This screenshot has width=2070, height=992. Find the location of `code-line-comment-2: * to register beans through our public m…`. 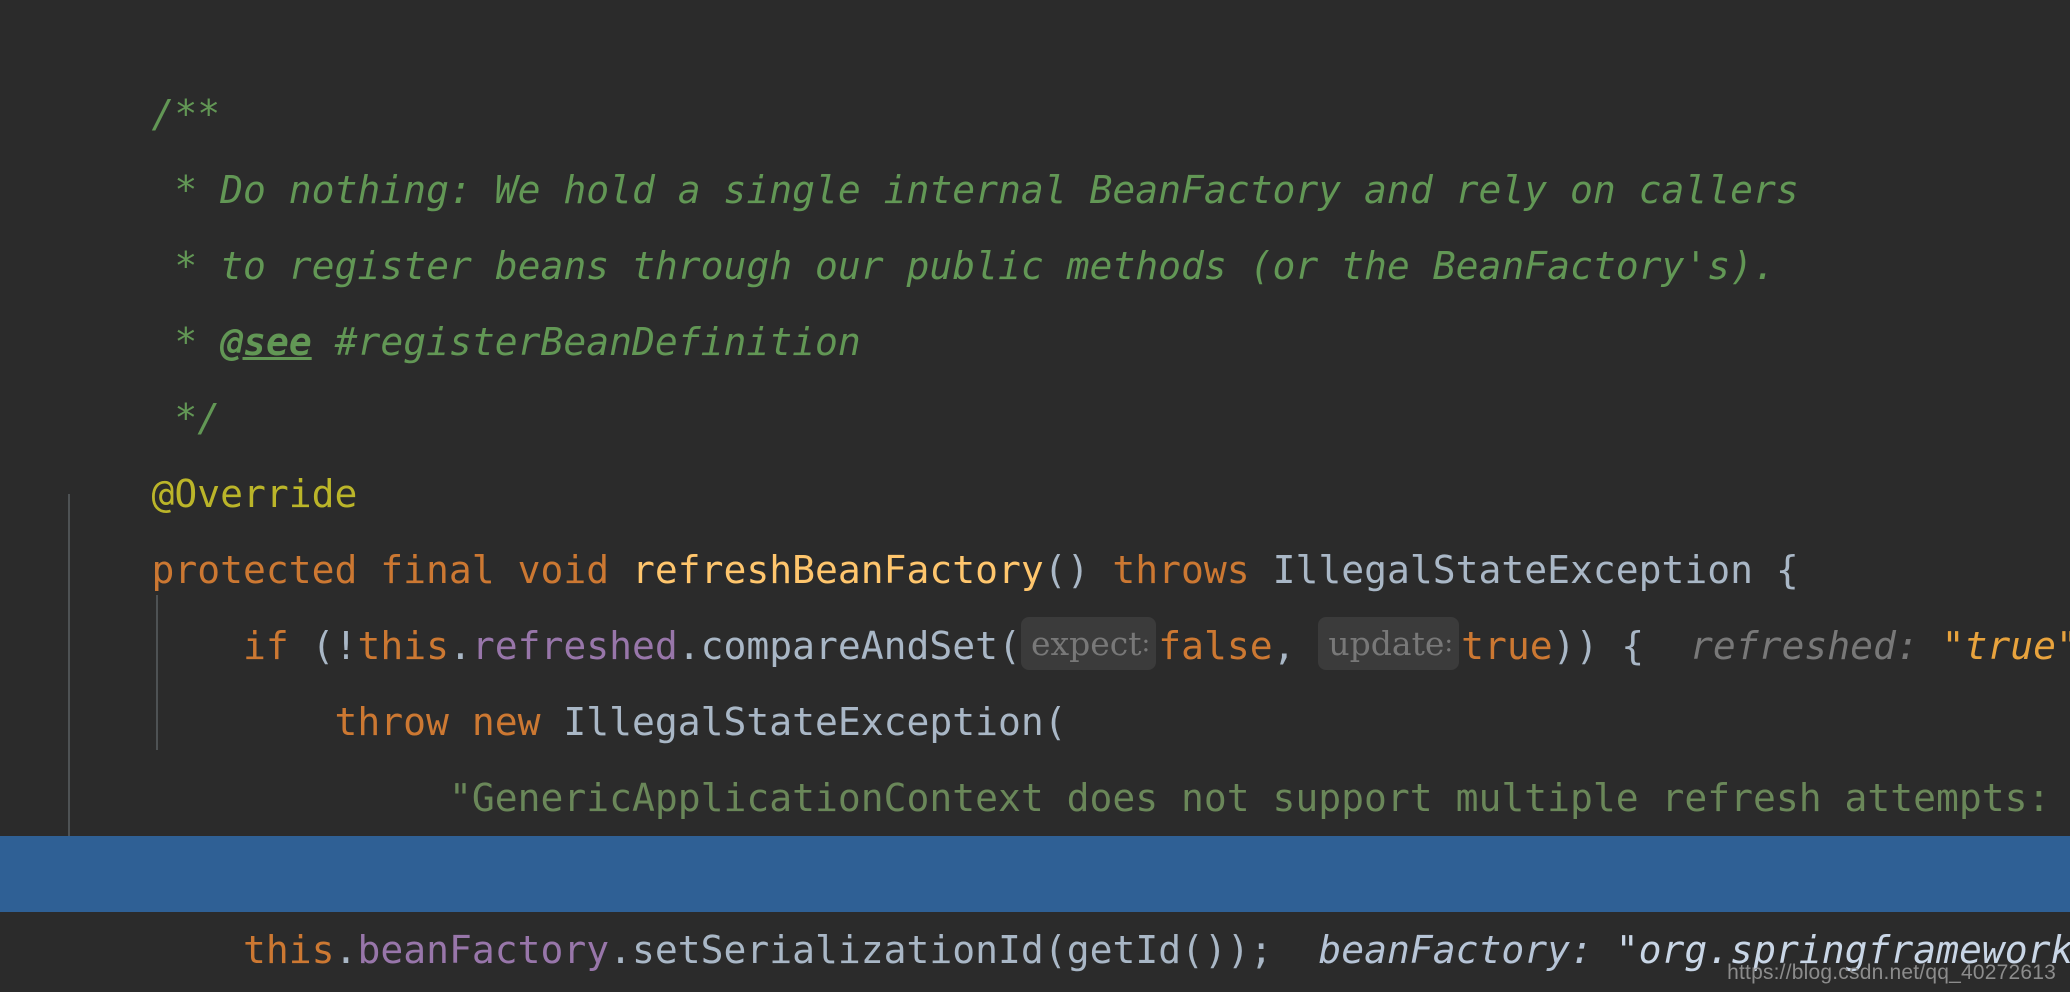

code-line-comment-2: * to register beans through our public m… is located at coordinates (1035, 220).